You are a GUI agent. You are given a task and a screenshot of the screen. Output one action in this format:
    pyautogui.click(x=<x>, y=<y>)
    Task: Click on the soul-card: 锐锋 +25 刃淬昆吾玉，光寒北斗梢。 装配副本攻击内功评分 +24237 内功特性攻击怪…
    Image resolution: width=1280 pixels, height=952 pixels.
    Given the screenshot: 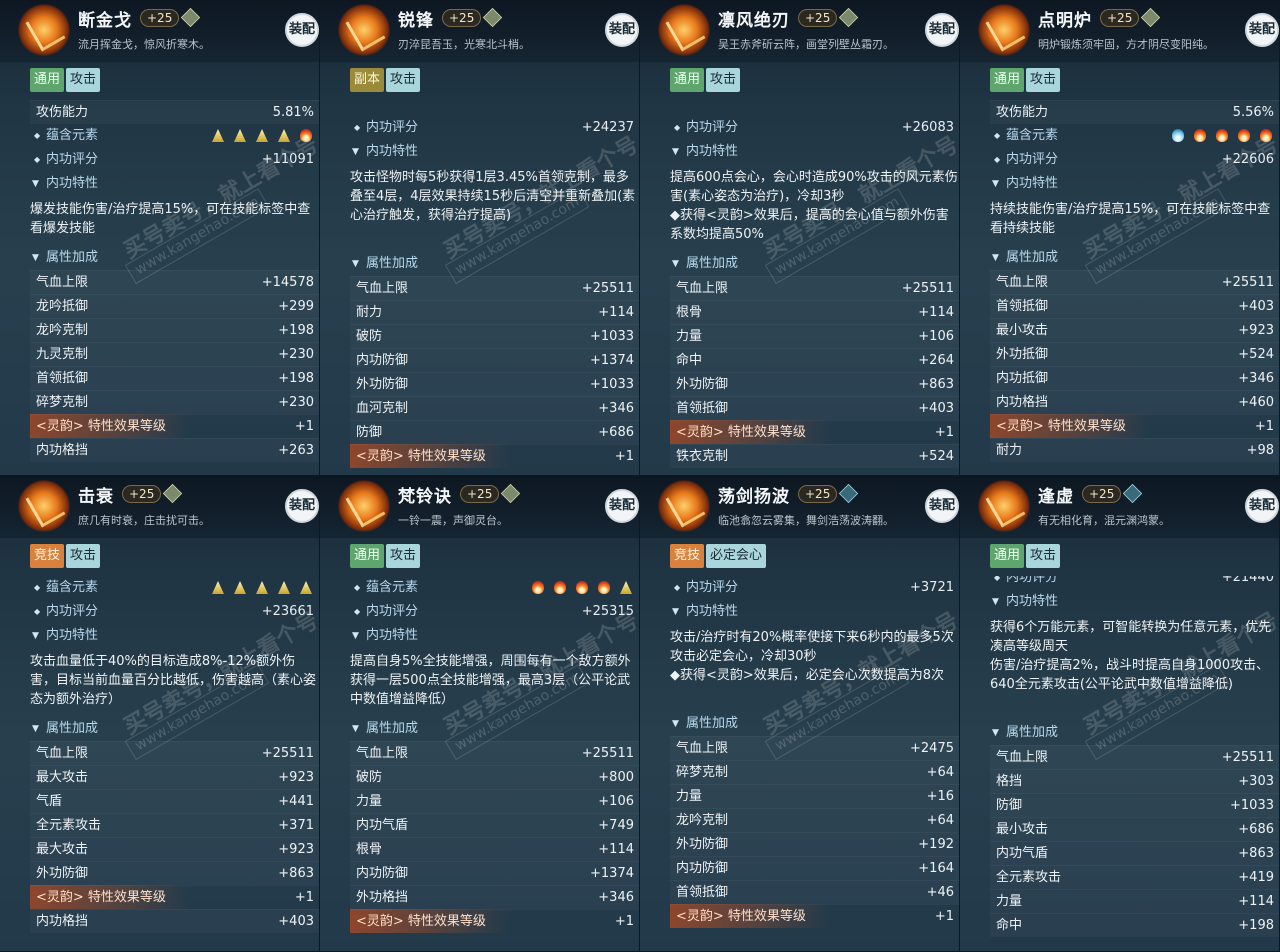 What is the action you would take?
    pyautogui.click(x=480, y=238)
    